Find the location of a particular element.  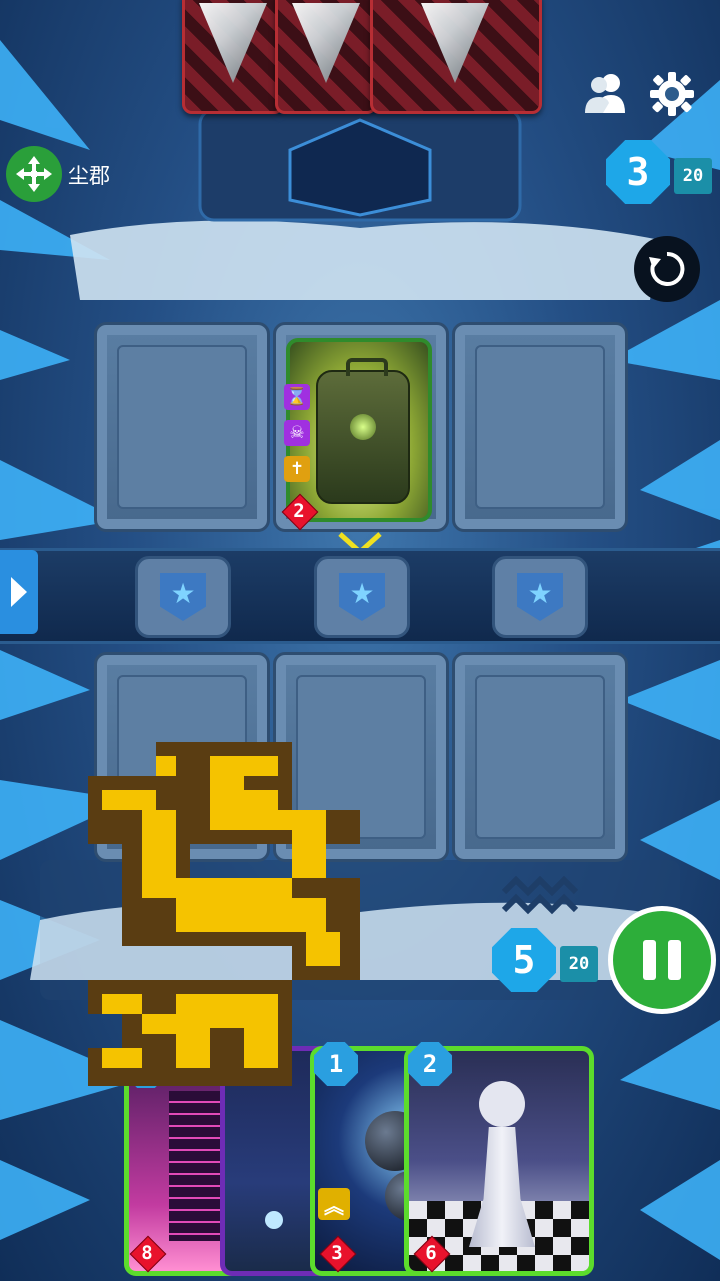

lane-shield-center: ★ is located at coordinates (362, 597).